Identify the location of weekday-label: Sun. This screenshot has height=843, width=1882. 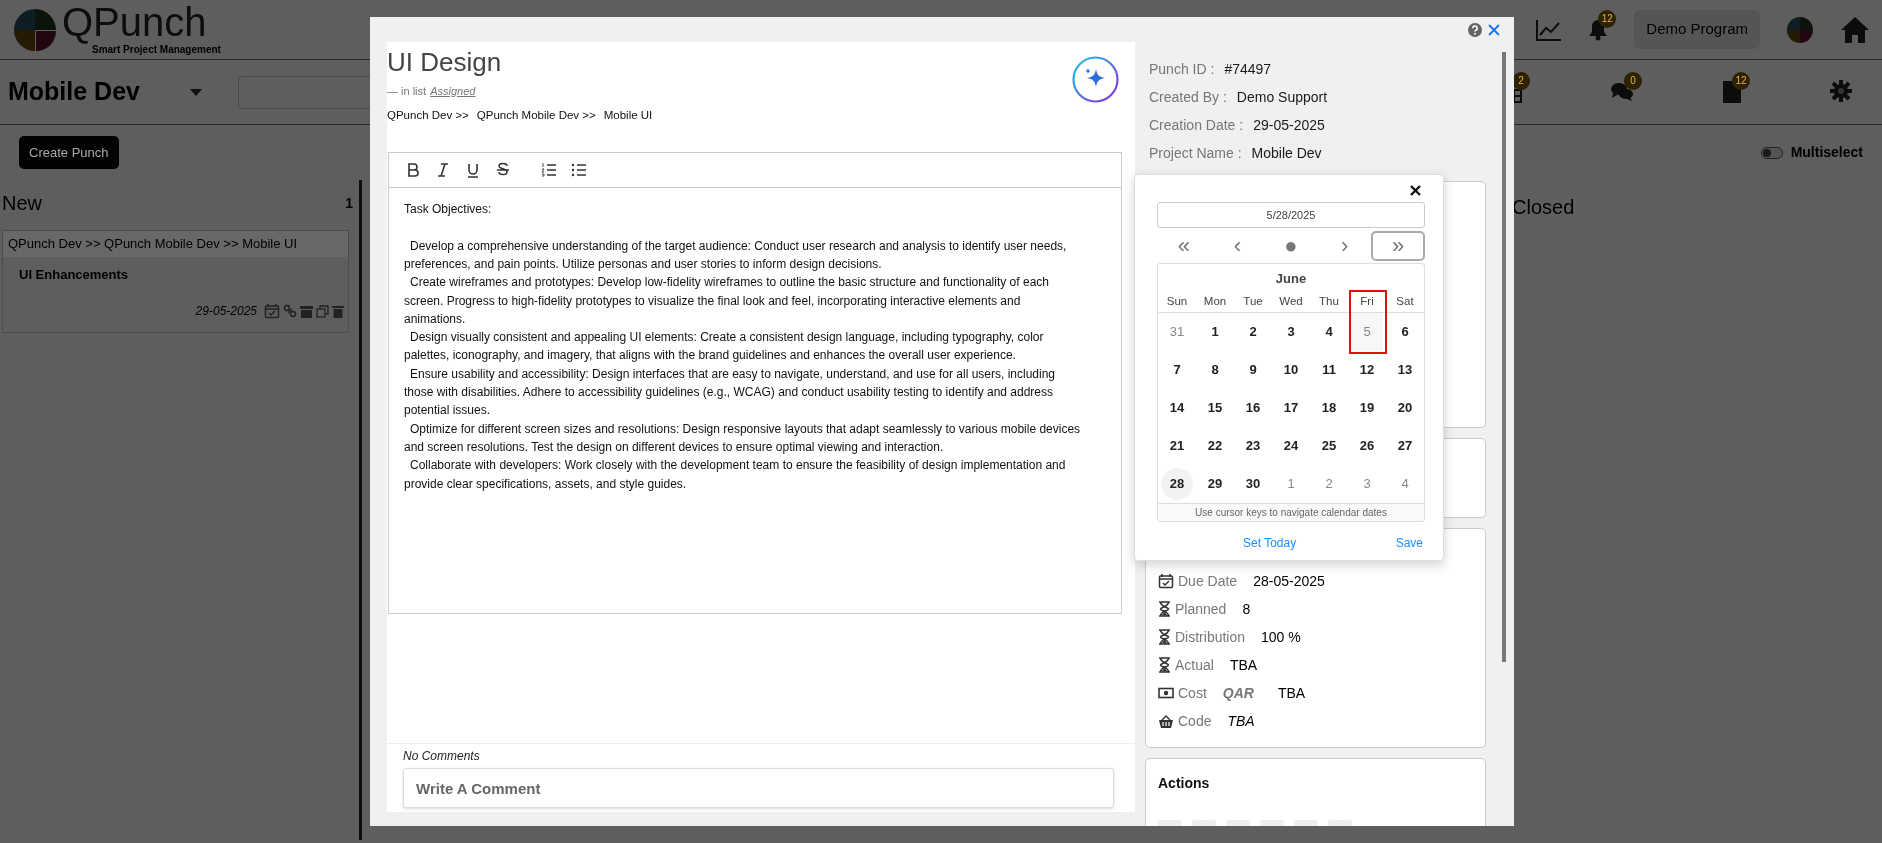
(1177, 301).